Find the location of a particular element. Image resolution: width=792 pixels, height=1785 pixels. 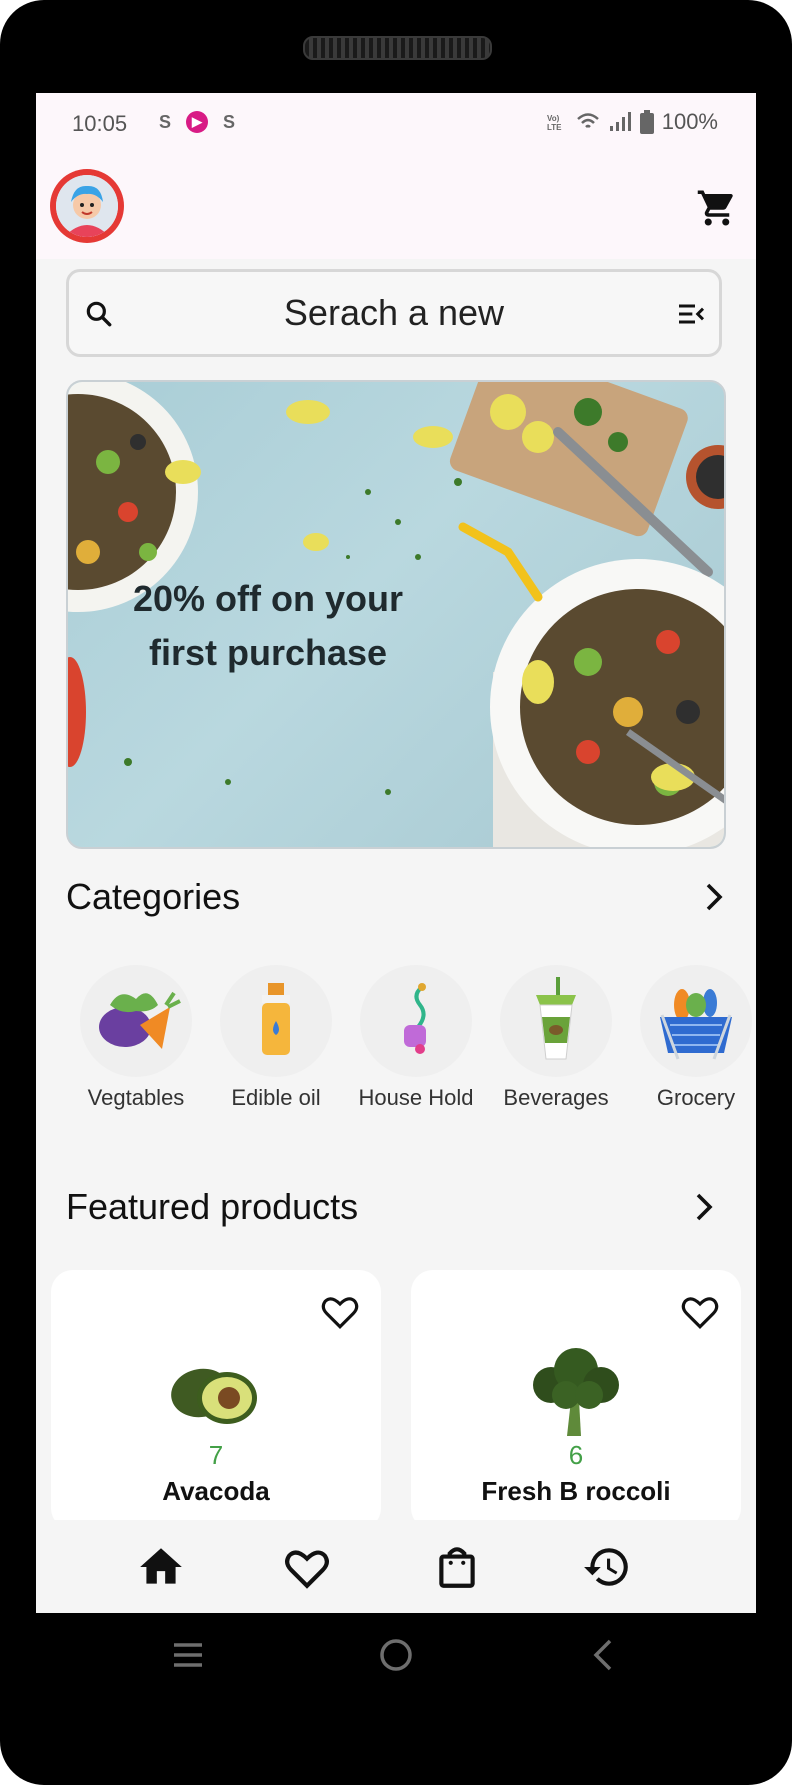

signal-icon is located at coordinates (620, 121).